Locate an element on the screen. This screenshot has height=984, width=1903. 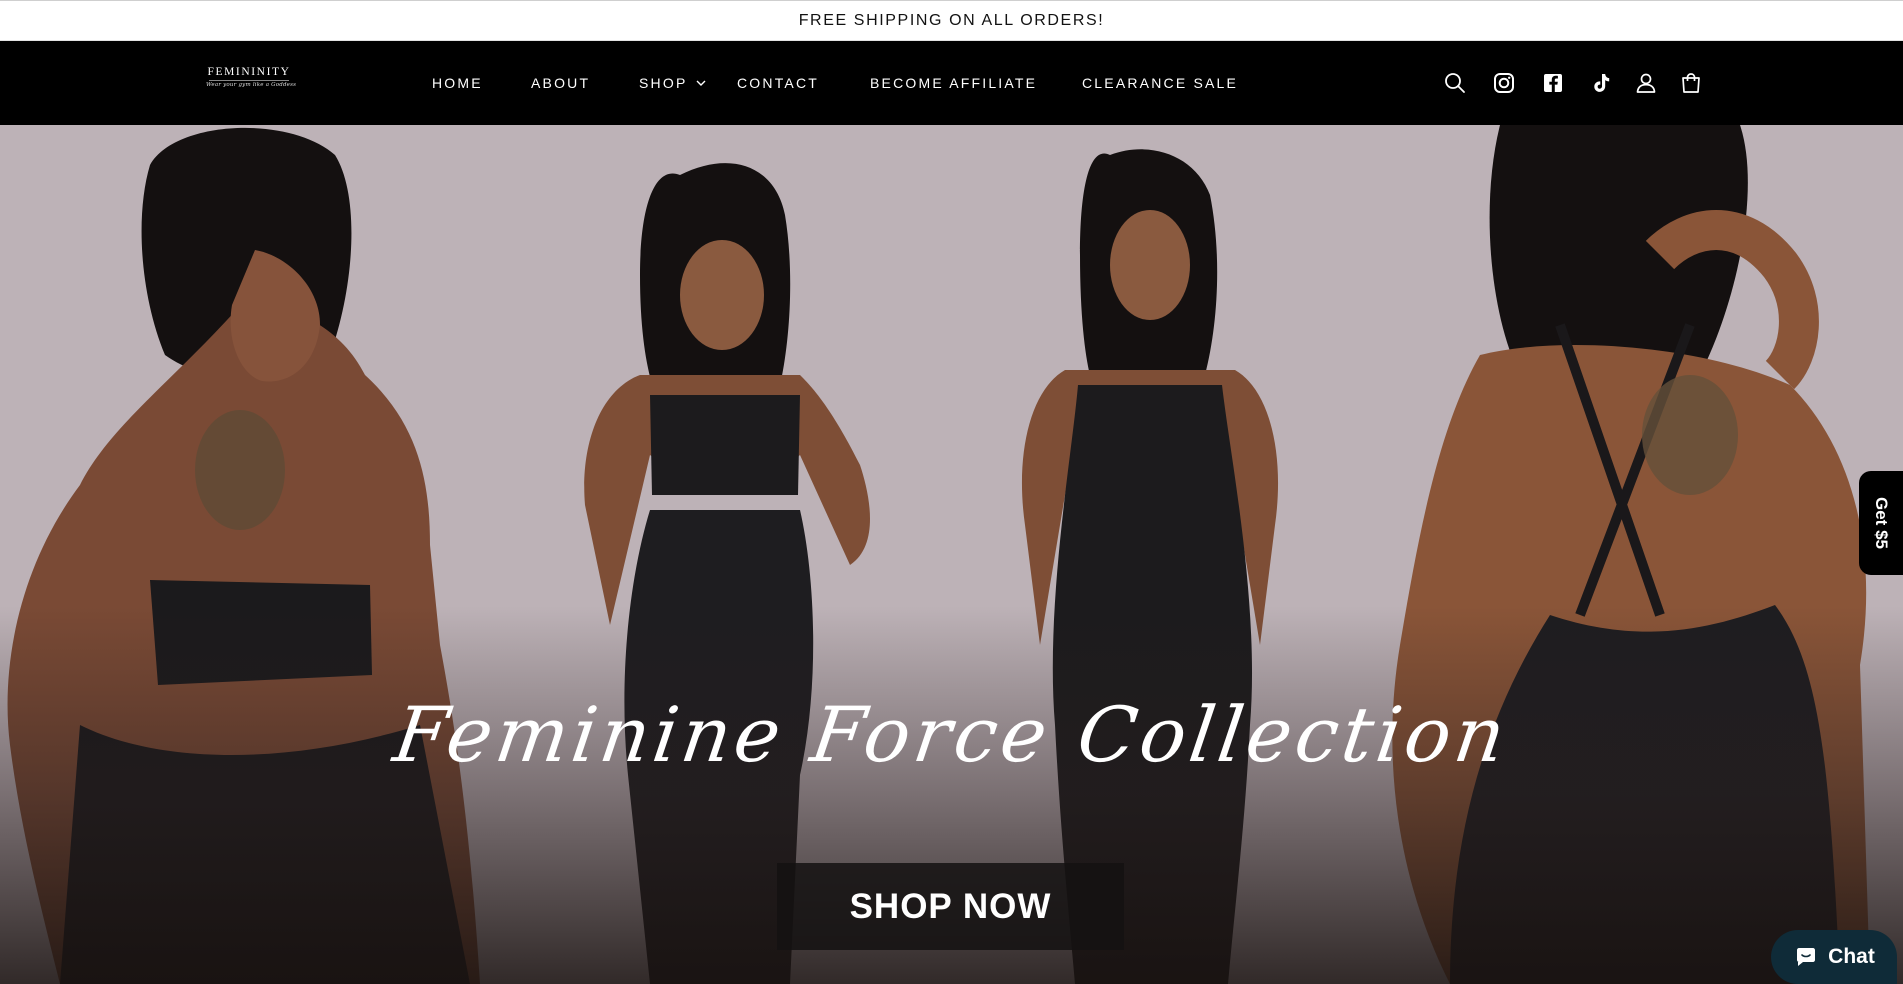
announcement-text: FREE SHIPPING ON ALL ORDERS! is located at coordinates (951, 20).